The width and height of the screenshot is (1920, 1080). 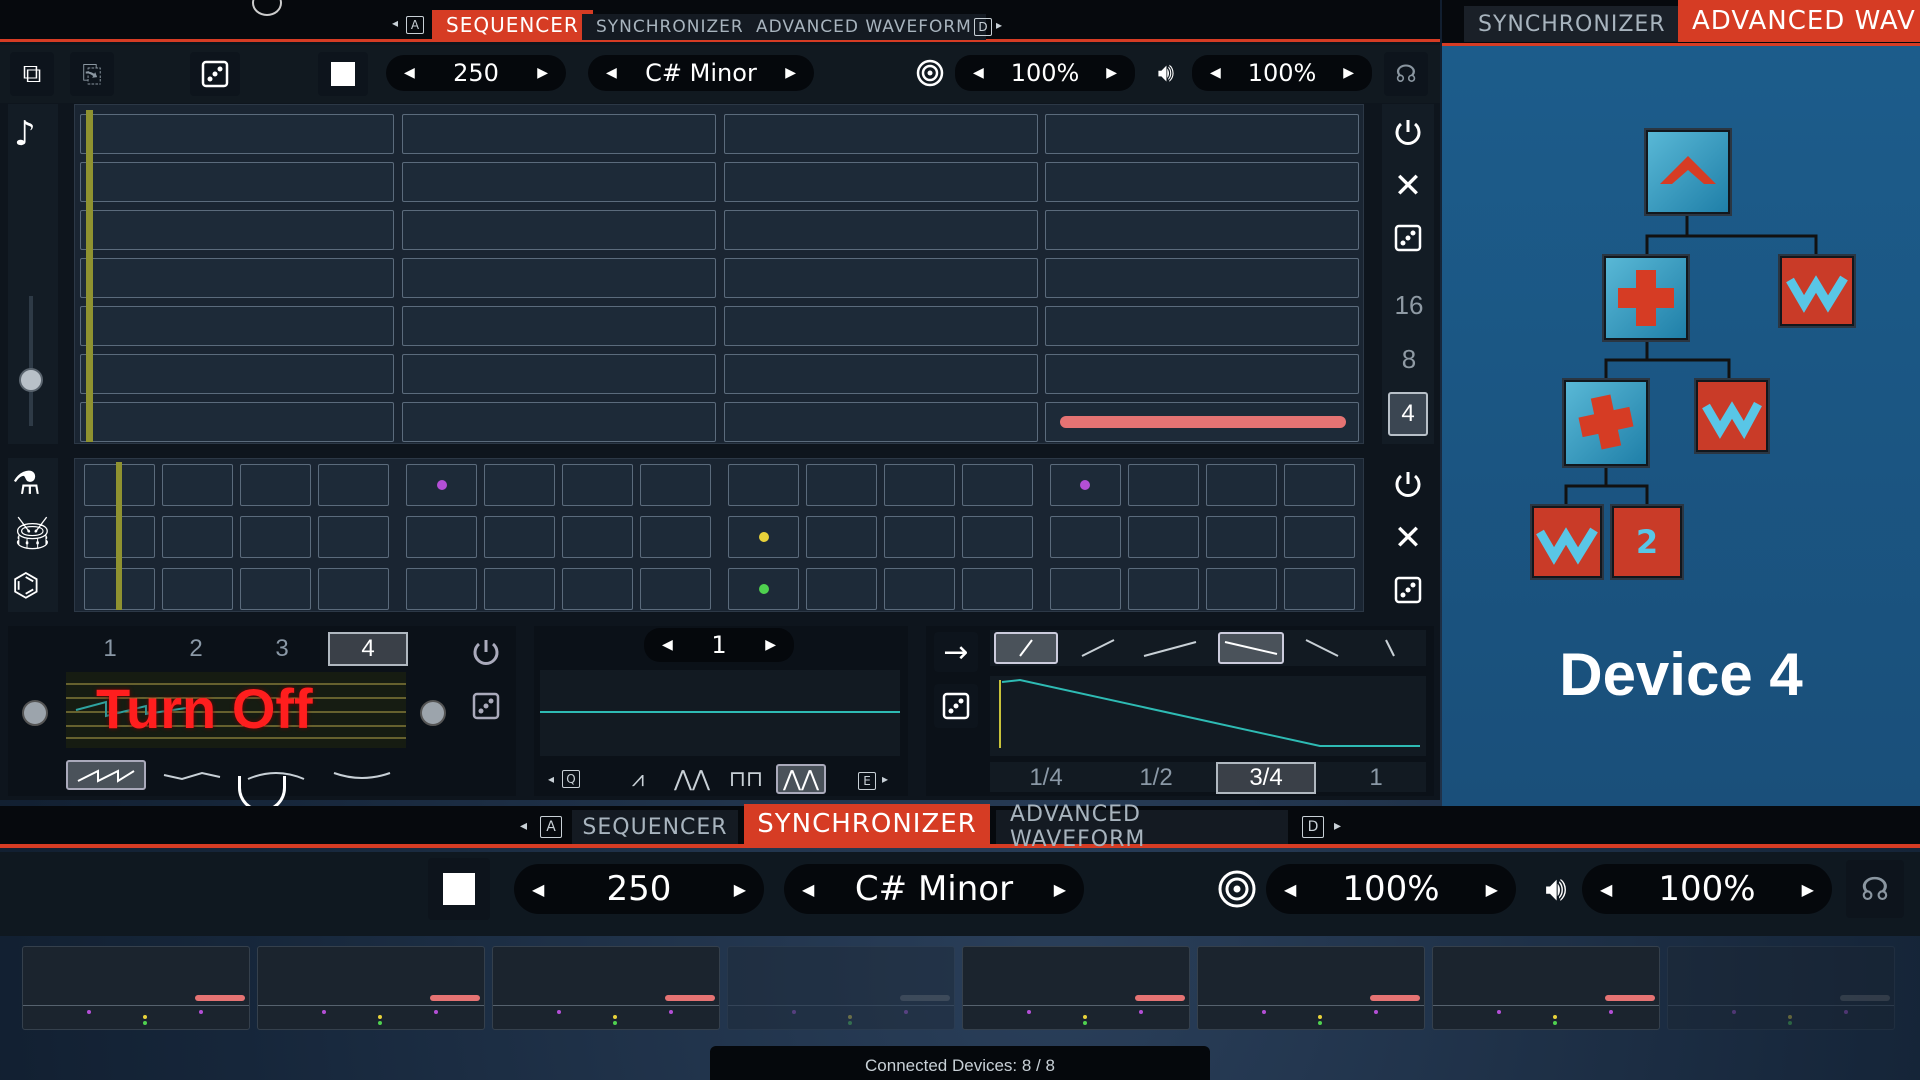 I want to click on tab-sequencer: SEQUENCER, so click(x=512, y=25).